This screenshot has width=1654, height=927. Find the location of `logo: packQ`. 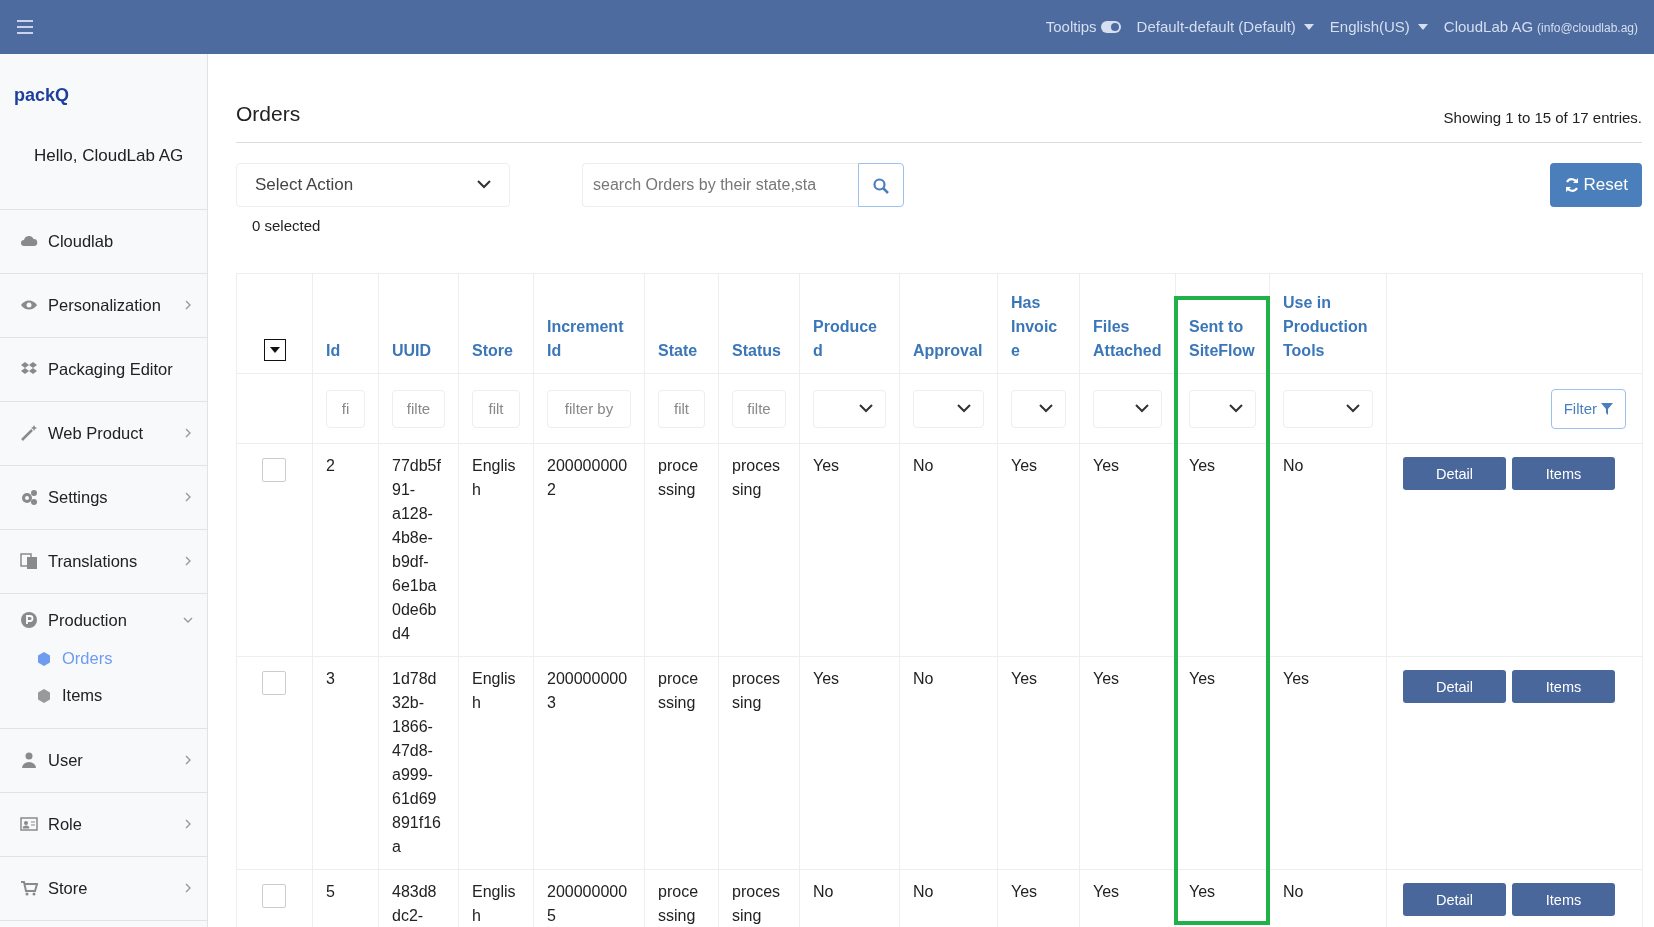

logo: packQ is located at coordinates (103, 88).